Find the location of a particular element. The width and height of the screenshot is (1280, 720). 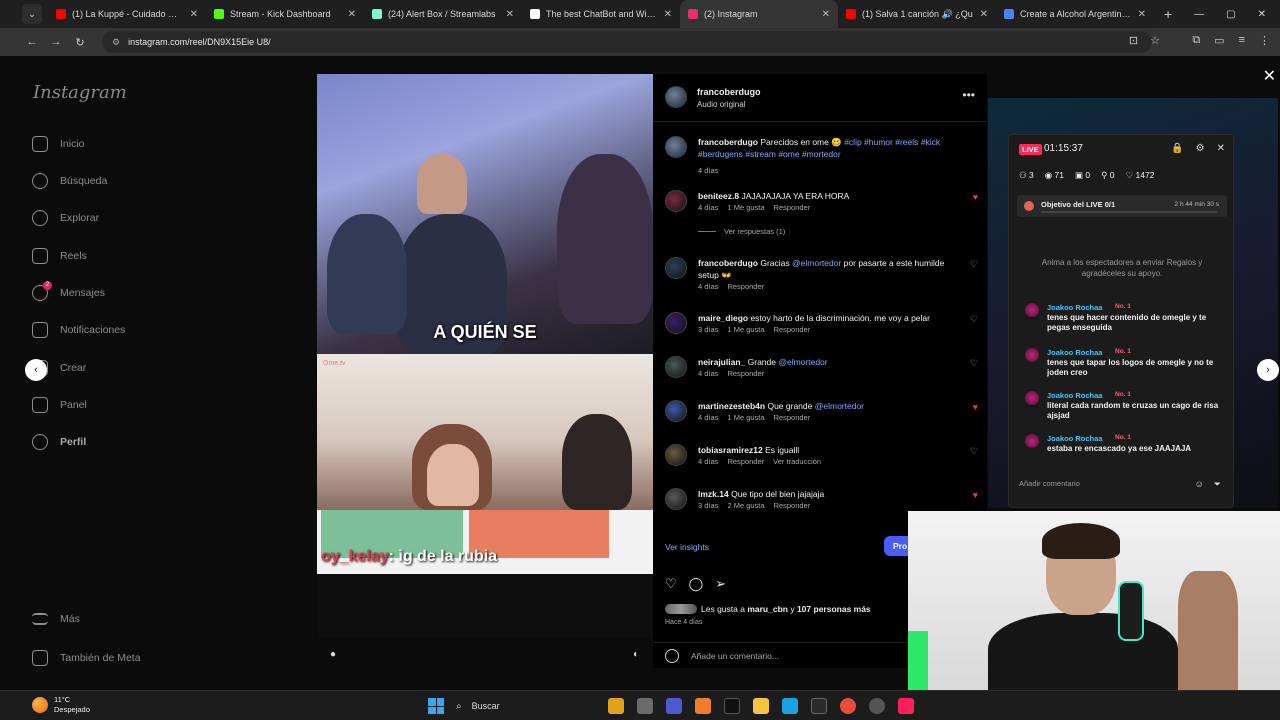

caption-avatar is located at coordinates (676, 147).